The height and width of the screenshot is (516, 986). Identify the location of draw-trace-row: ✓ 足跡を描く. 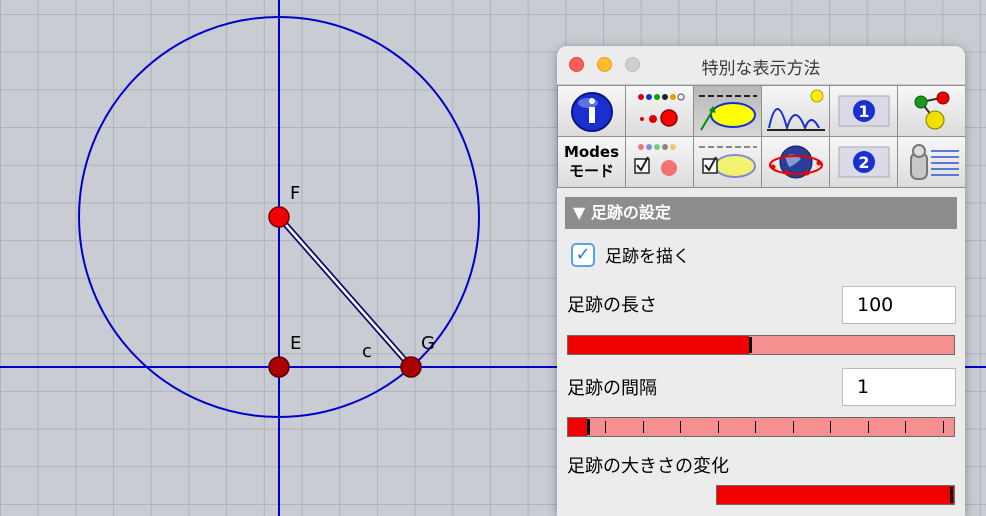
(630, 254).